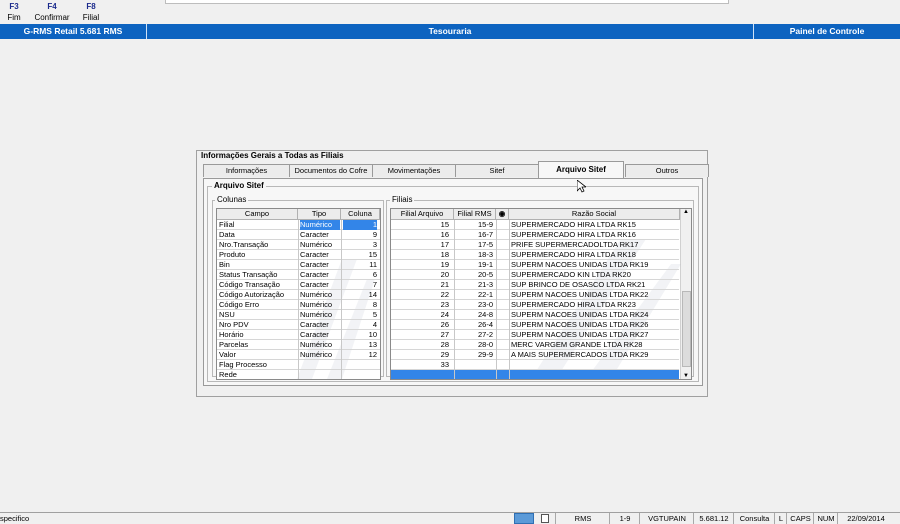  What do you see at coordinates (686, 212) in the screenshot?
I see `scroll-up-icon: ▲` at bounding box center [686, 212].